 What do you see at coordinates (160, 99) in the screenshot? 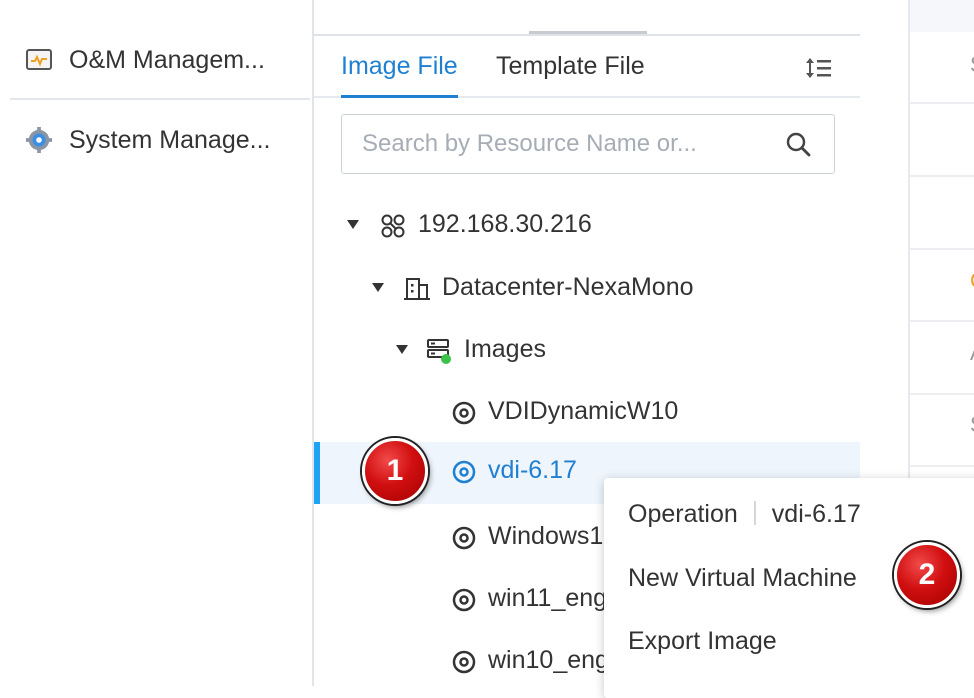
I see `nav-divider` at bounding box center [160, 99].